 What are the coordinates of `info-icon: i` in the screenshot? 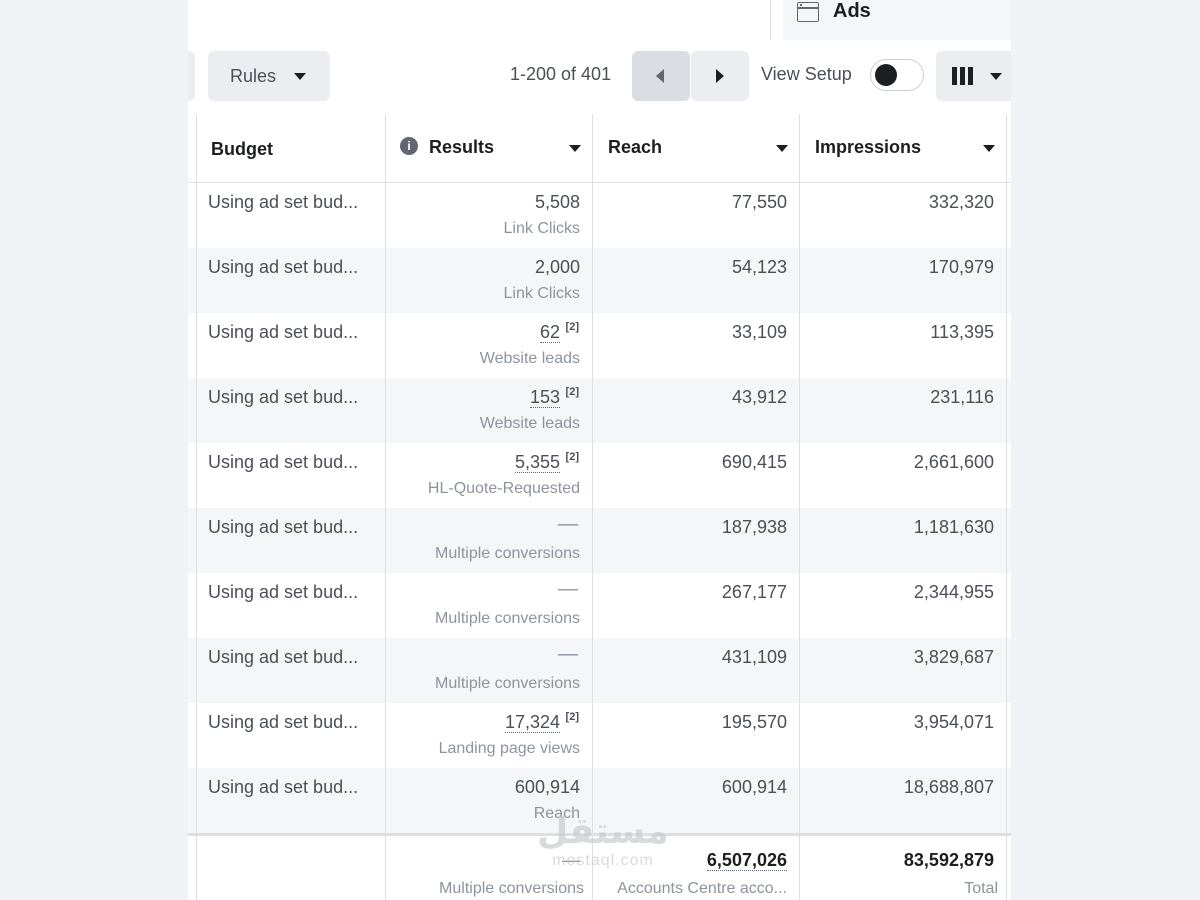 It's located at (409, 146).